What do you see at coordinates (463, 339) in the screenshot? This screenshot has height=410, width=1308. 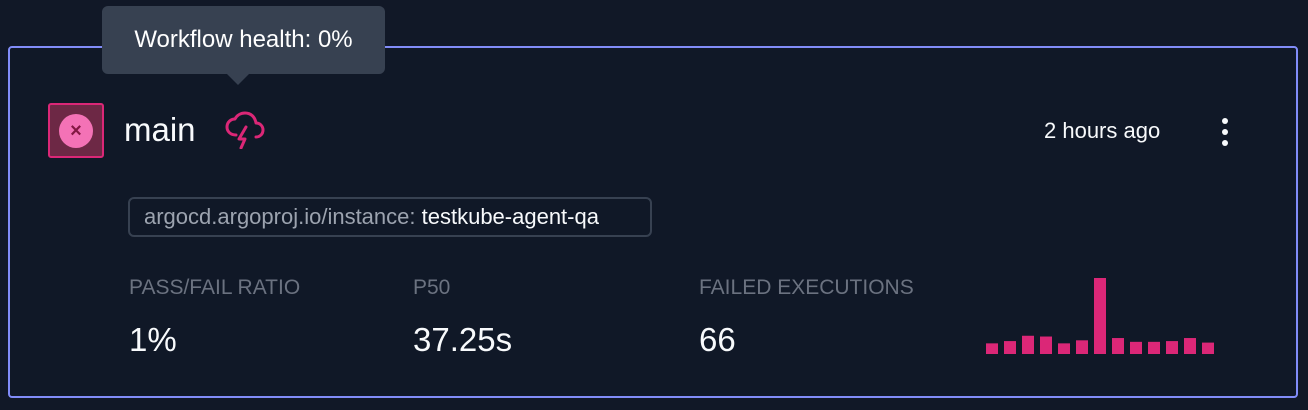 I see `p50-value: 37.25s` at bounding box center [463, 339].